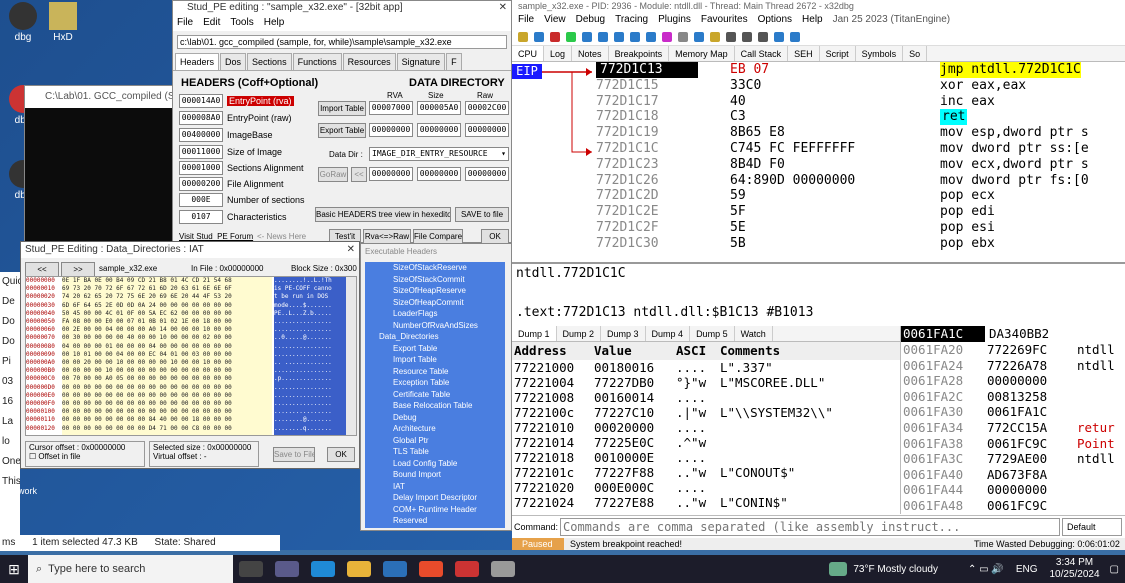  What do you see at coordinates (667, 36) in the screenshot?
I see `scylla-icon` at bounding box center [667, 36].